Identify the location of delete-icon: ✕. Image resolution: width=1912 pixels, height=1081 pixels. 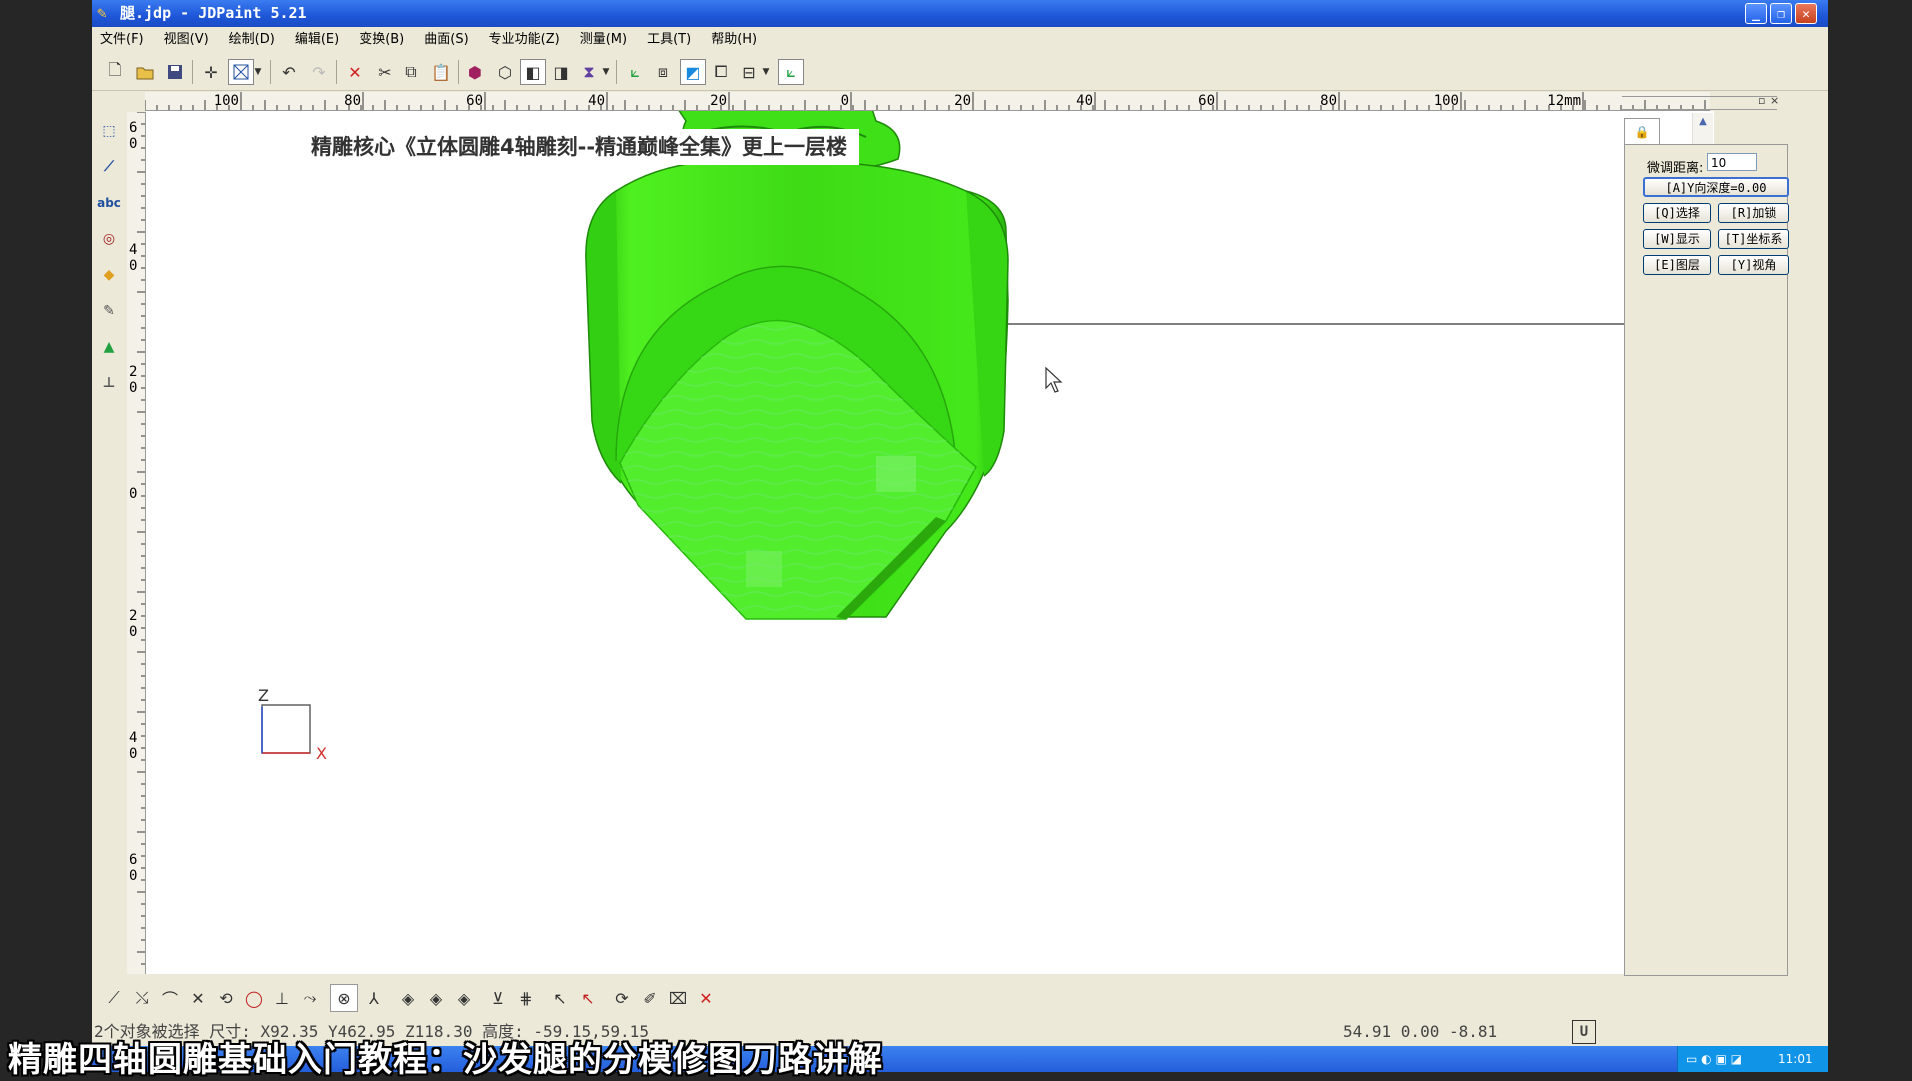
(355, 72).